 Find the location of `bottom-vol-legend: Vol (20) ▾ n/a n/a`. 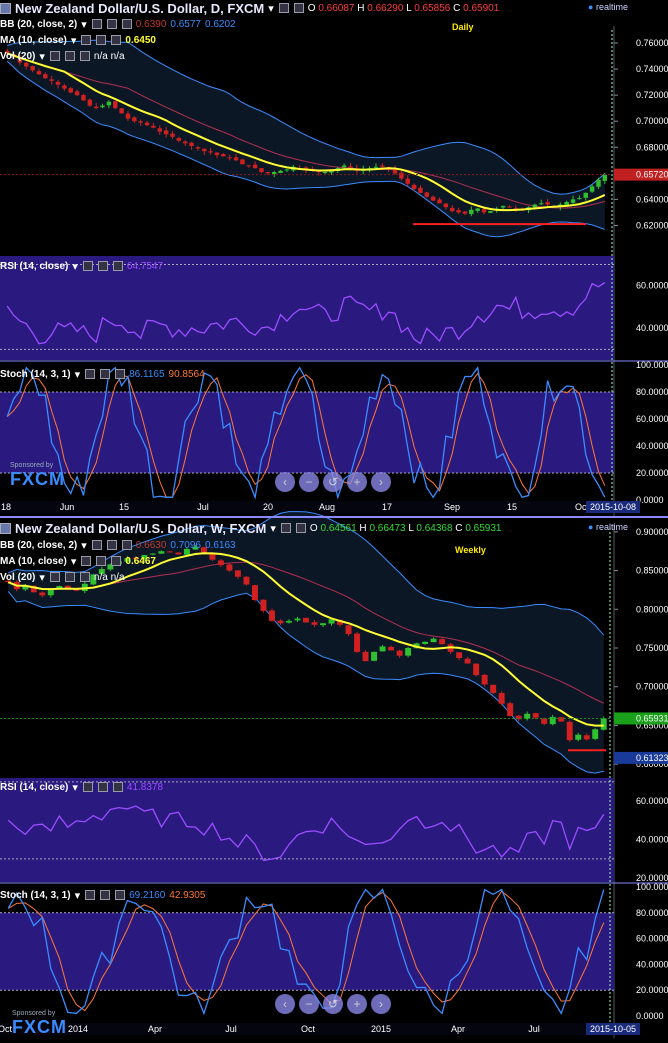

bottom-vol-legend: Vol (20) ▾ n/a n/a is located at coordinates (62, 577).